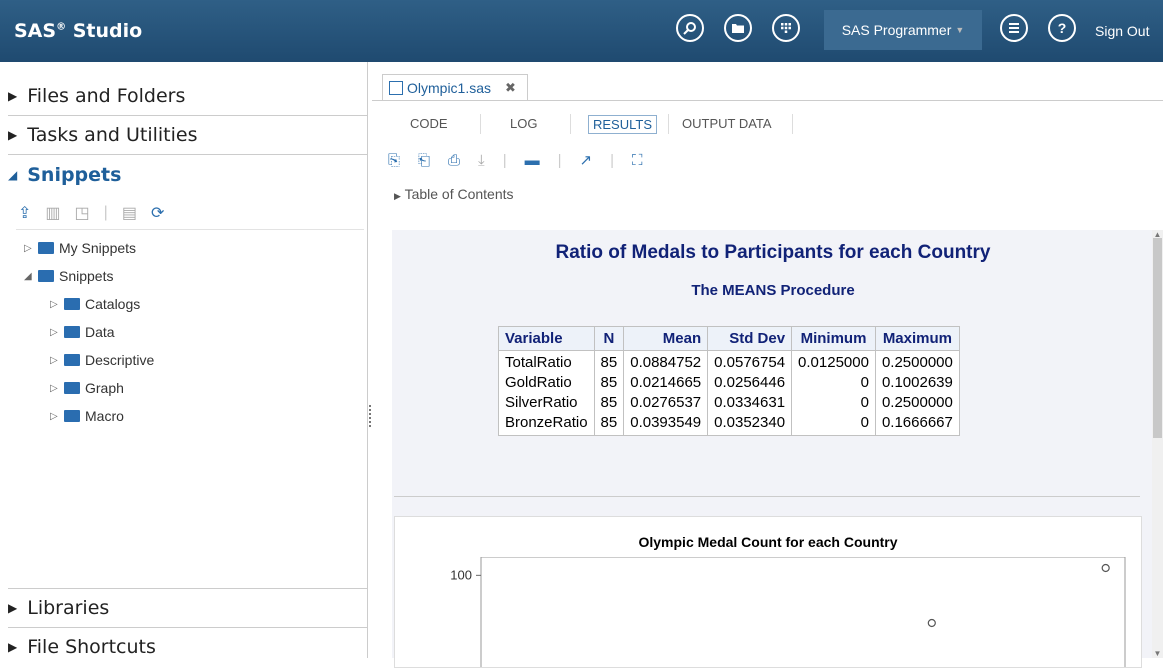 This screenshot has width=1163, height=668. Describe the element at coordinates (1157, 444) in the screenshot. I see `results-scrollbar: ▲ ▼` at that location.